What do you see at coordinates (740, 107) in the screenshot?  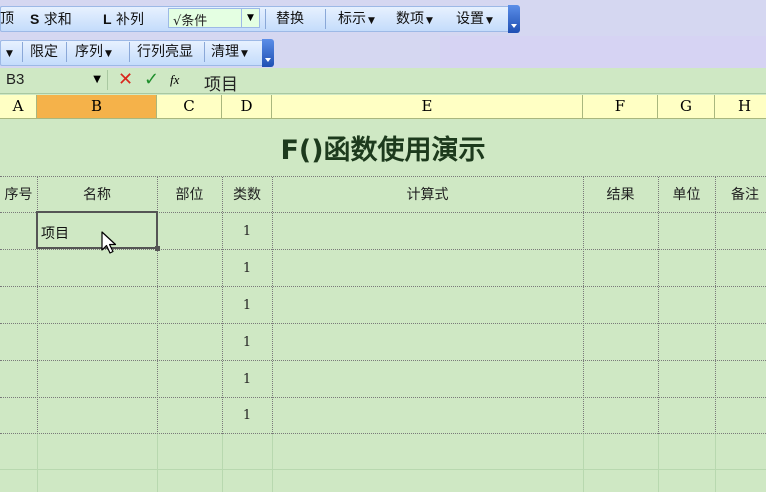 I see `column-header-h: H` at bounding box center [740, 107].